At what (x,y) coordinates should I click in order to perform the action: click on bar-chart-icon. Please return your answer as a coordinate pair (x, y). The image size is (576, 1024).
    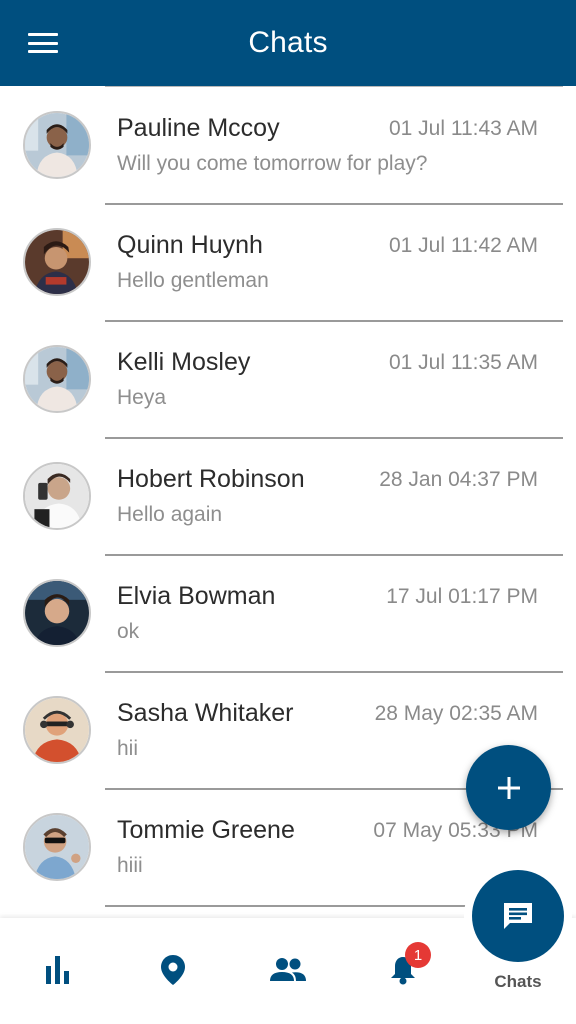
    Looking at the image, I should click on (57, 970).